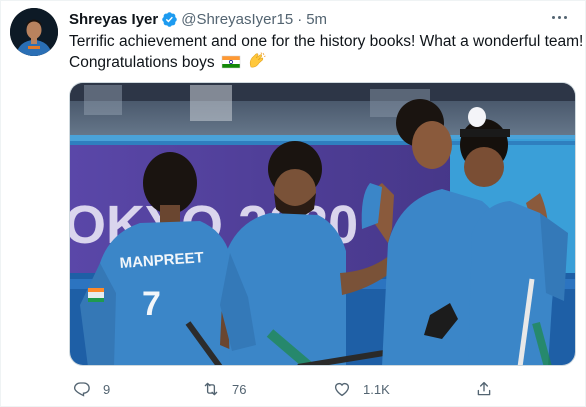  Describe the element at coordinates (142, 62) in the screenshot. I see `tweet-text-line-2-words: Congratulations boys` at that location.